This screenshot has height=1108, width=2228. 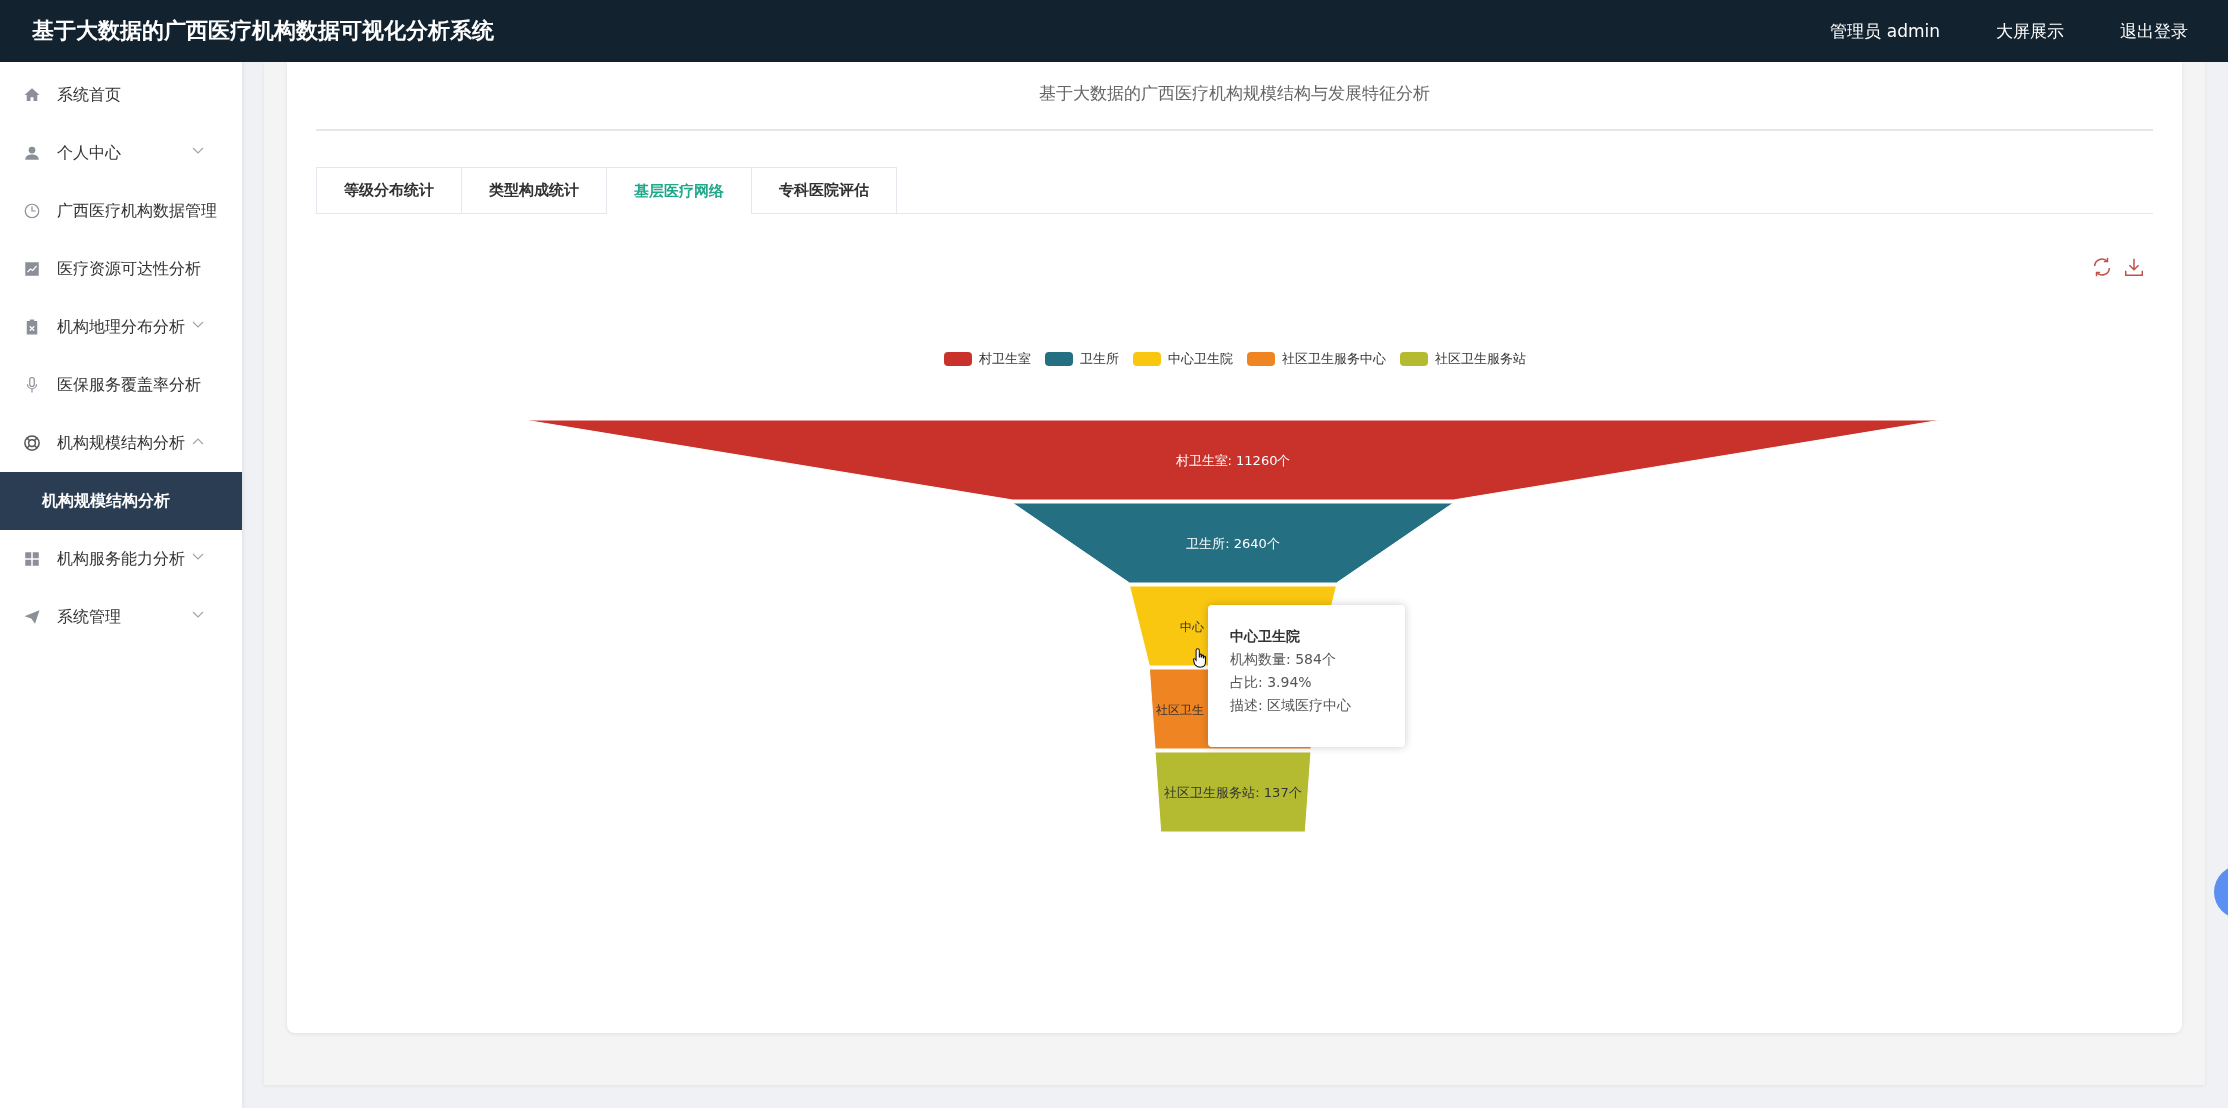 I want to click on chart-icon, so click(x=32, y=269).